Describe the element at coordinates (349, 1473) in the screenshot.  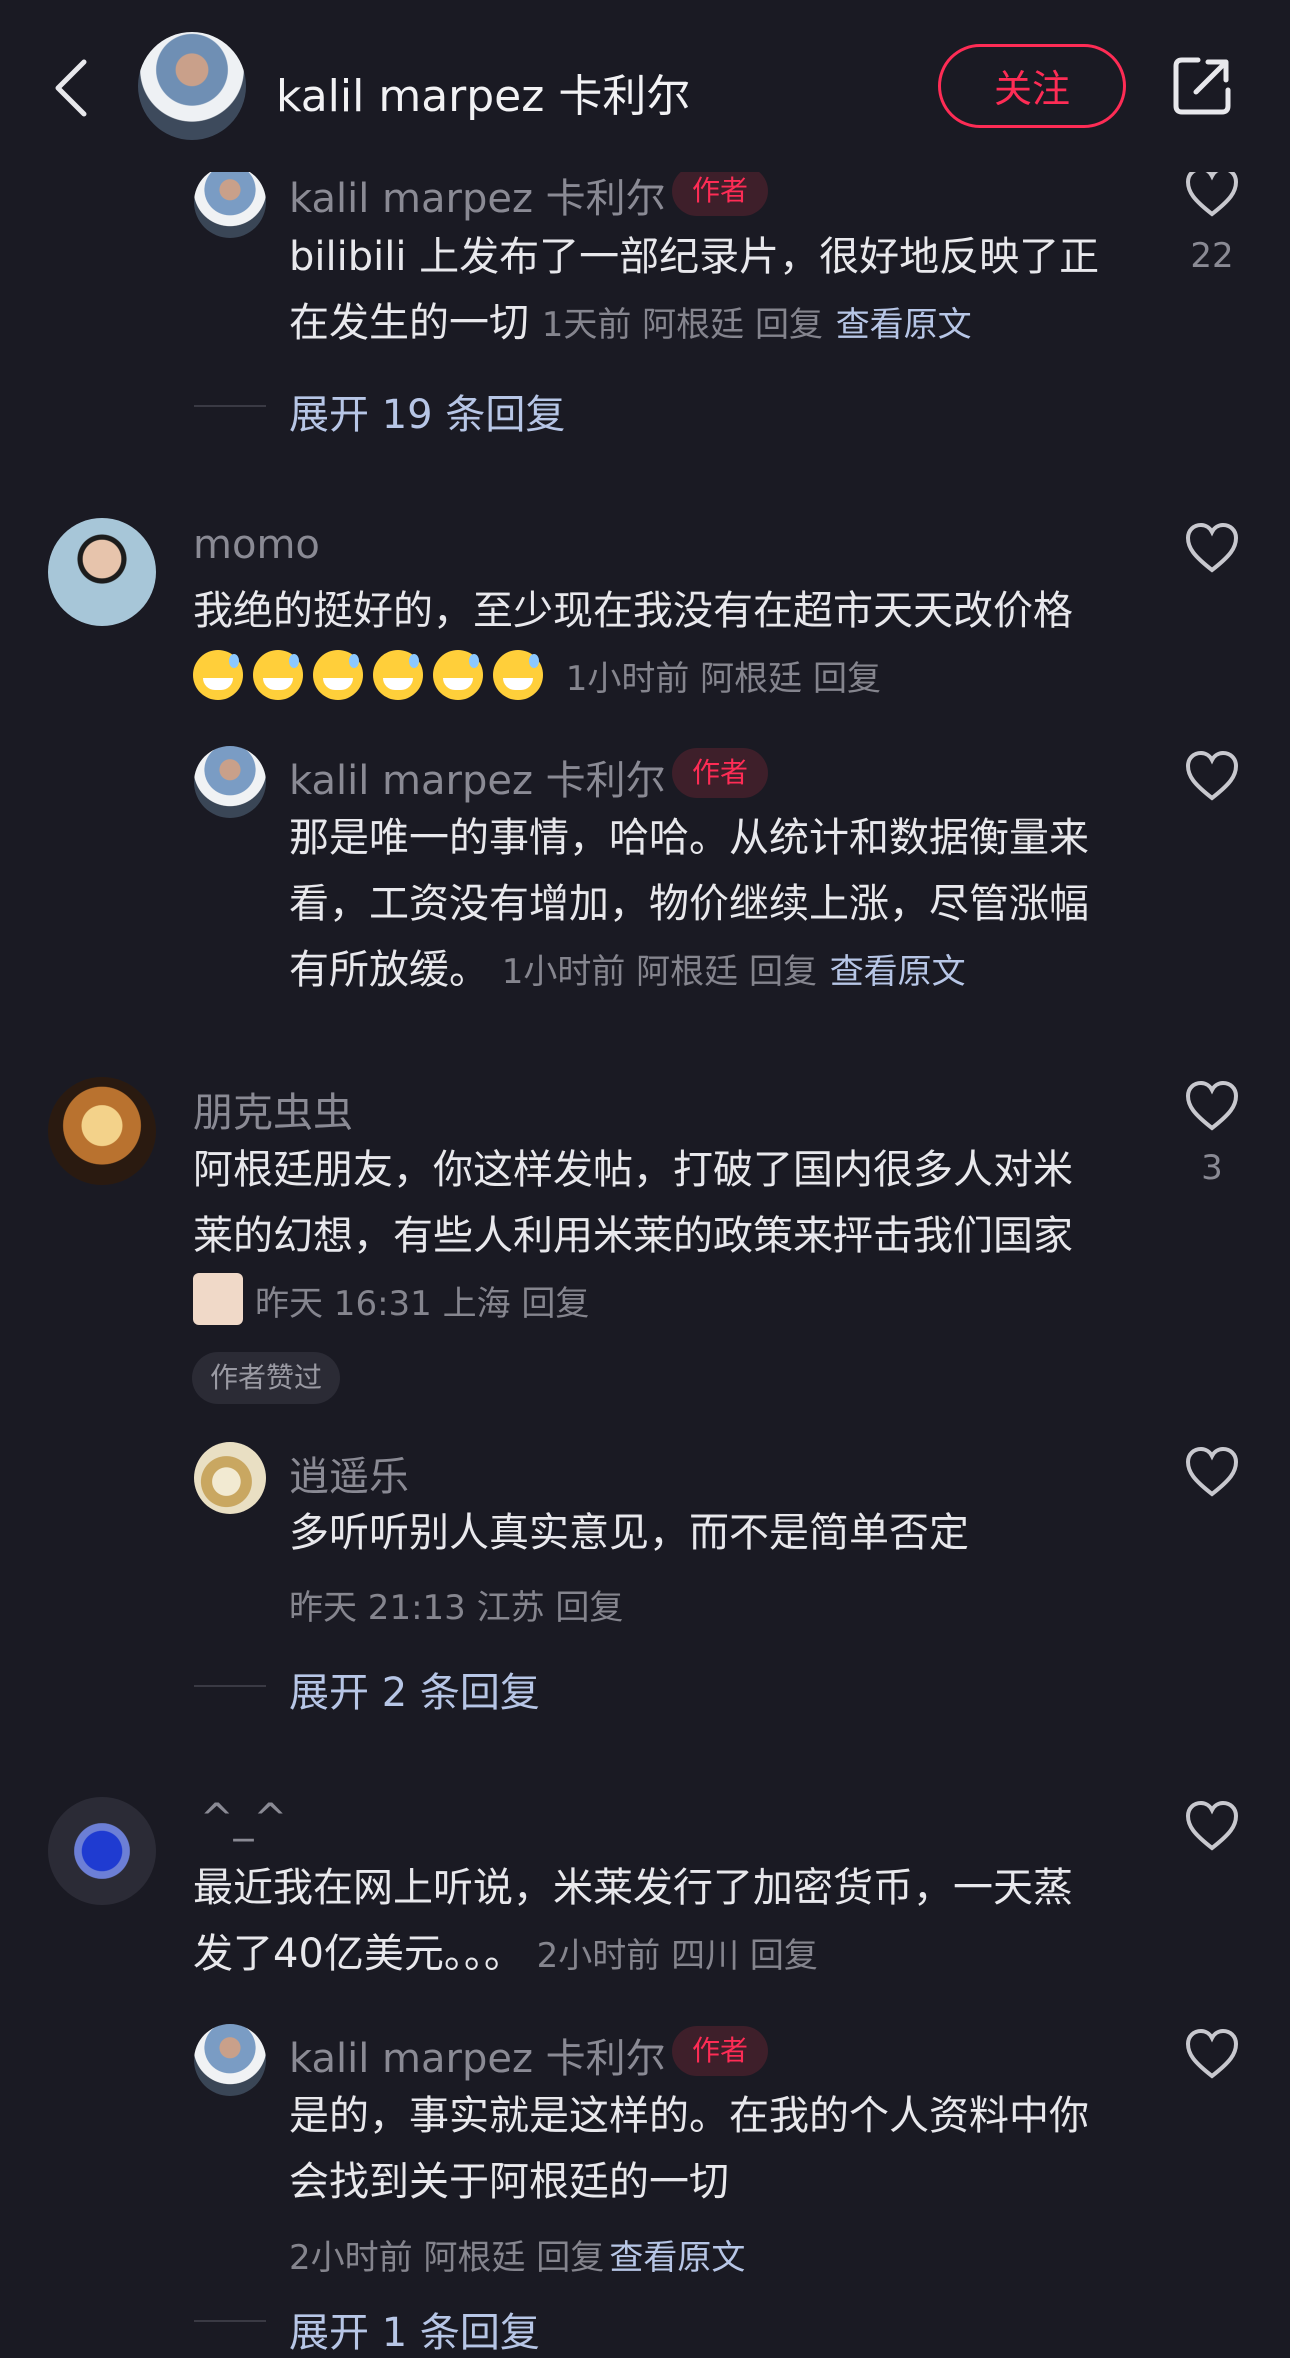
I see `reply-username: 逍遥乐` at that location.